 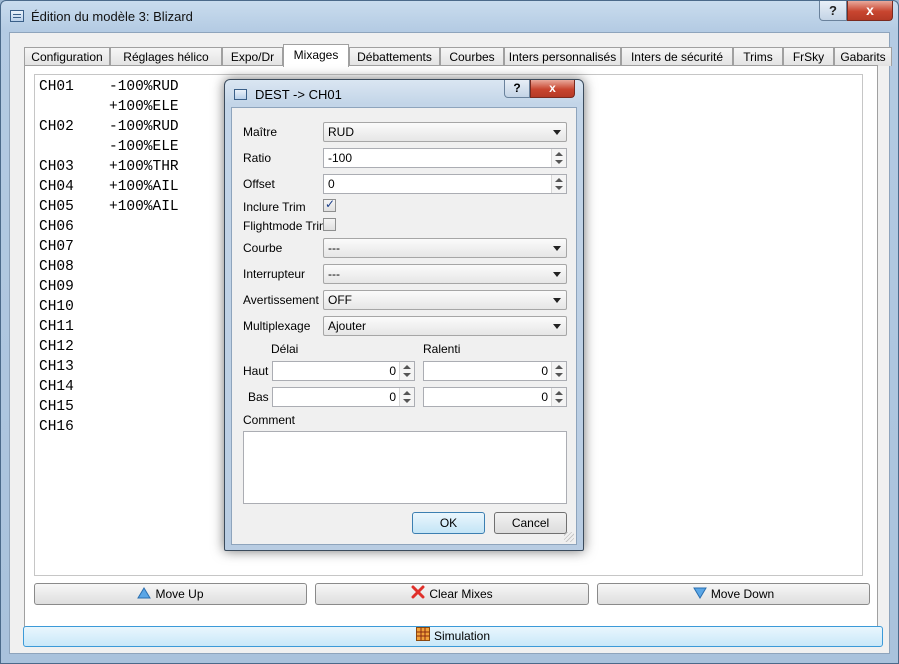 I want to click on interrupteur-select: ---, so click(x=445, y=274).